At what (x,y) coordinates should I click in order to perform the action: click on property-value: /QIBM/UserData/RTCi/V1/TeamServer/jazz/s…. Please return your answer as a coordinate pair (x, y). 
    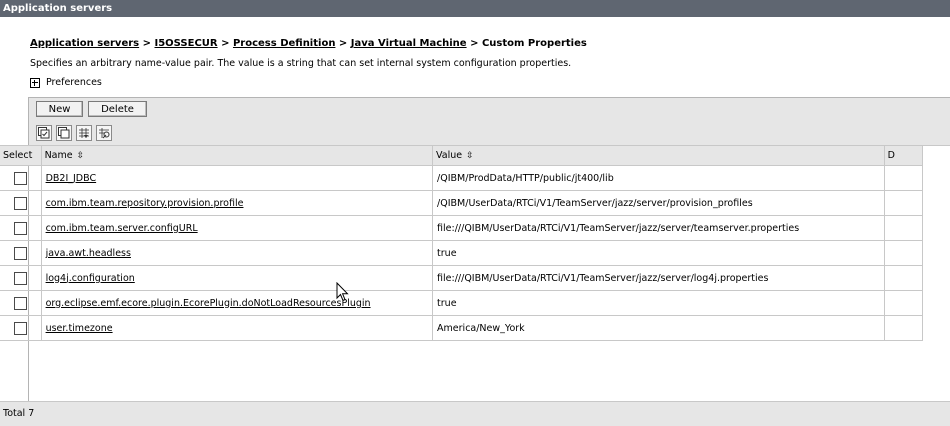
    Looking at the image, I should click on (658, 203).